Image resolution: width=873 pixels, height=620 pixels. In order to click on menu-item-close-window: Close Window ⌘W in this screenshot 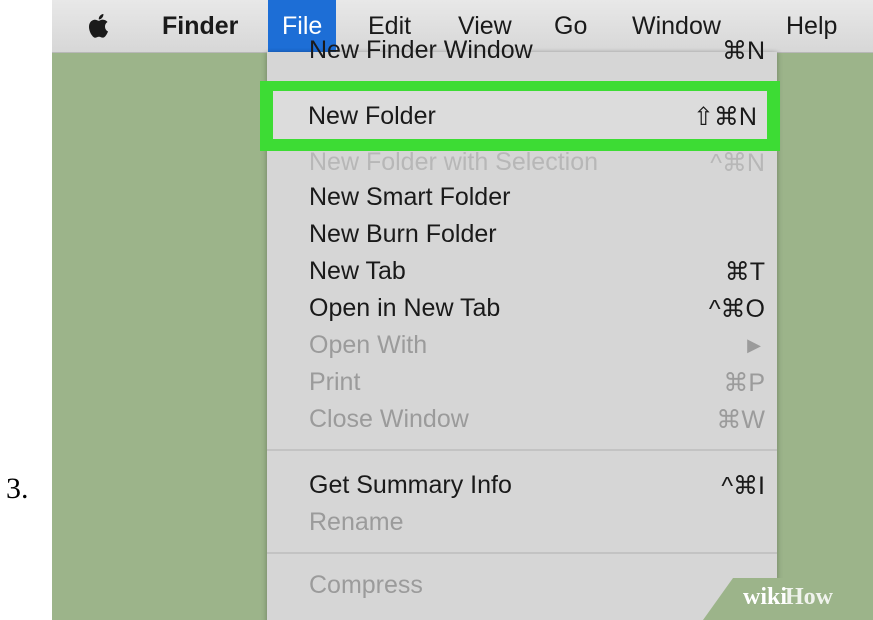, I will do `click(522, 419)`.